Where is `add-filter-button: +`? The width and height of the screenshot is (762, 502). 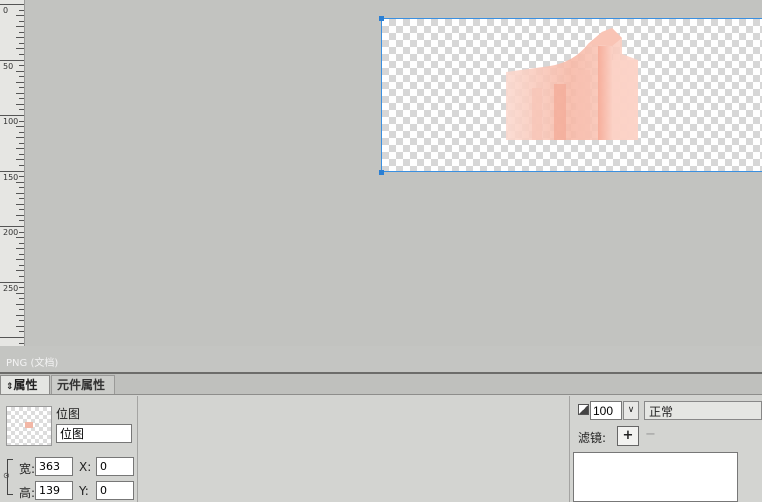
add-filter-button: + is located at coordinates (628, 436).